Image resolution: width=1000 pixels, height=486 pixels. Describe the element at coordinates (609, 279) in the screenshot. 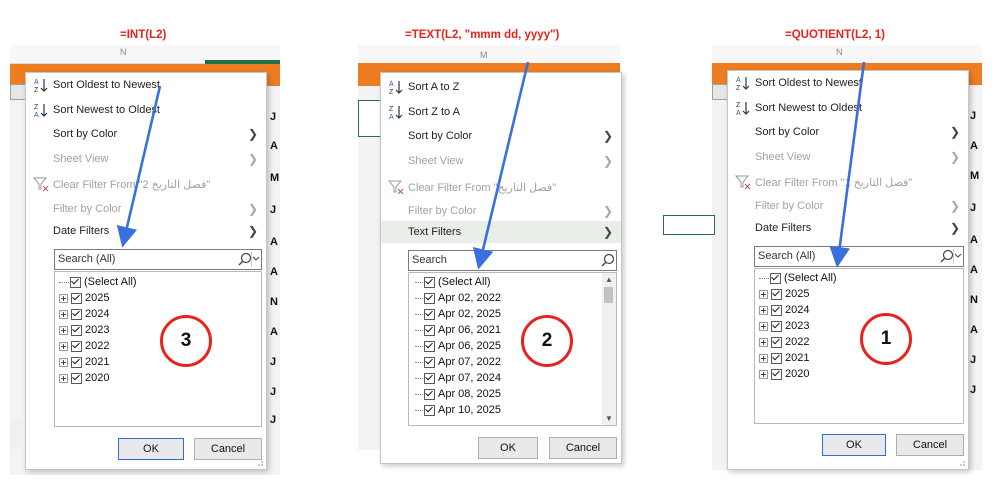

I see `scroll-up-icon: ▲` at that location.